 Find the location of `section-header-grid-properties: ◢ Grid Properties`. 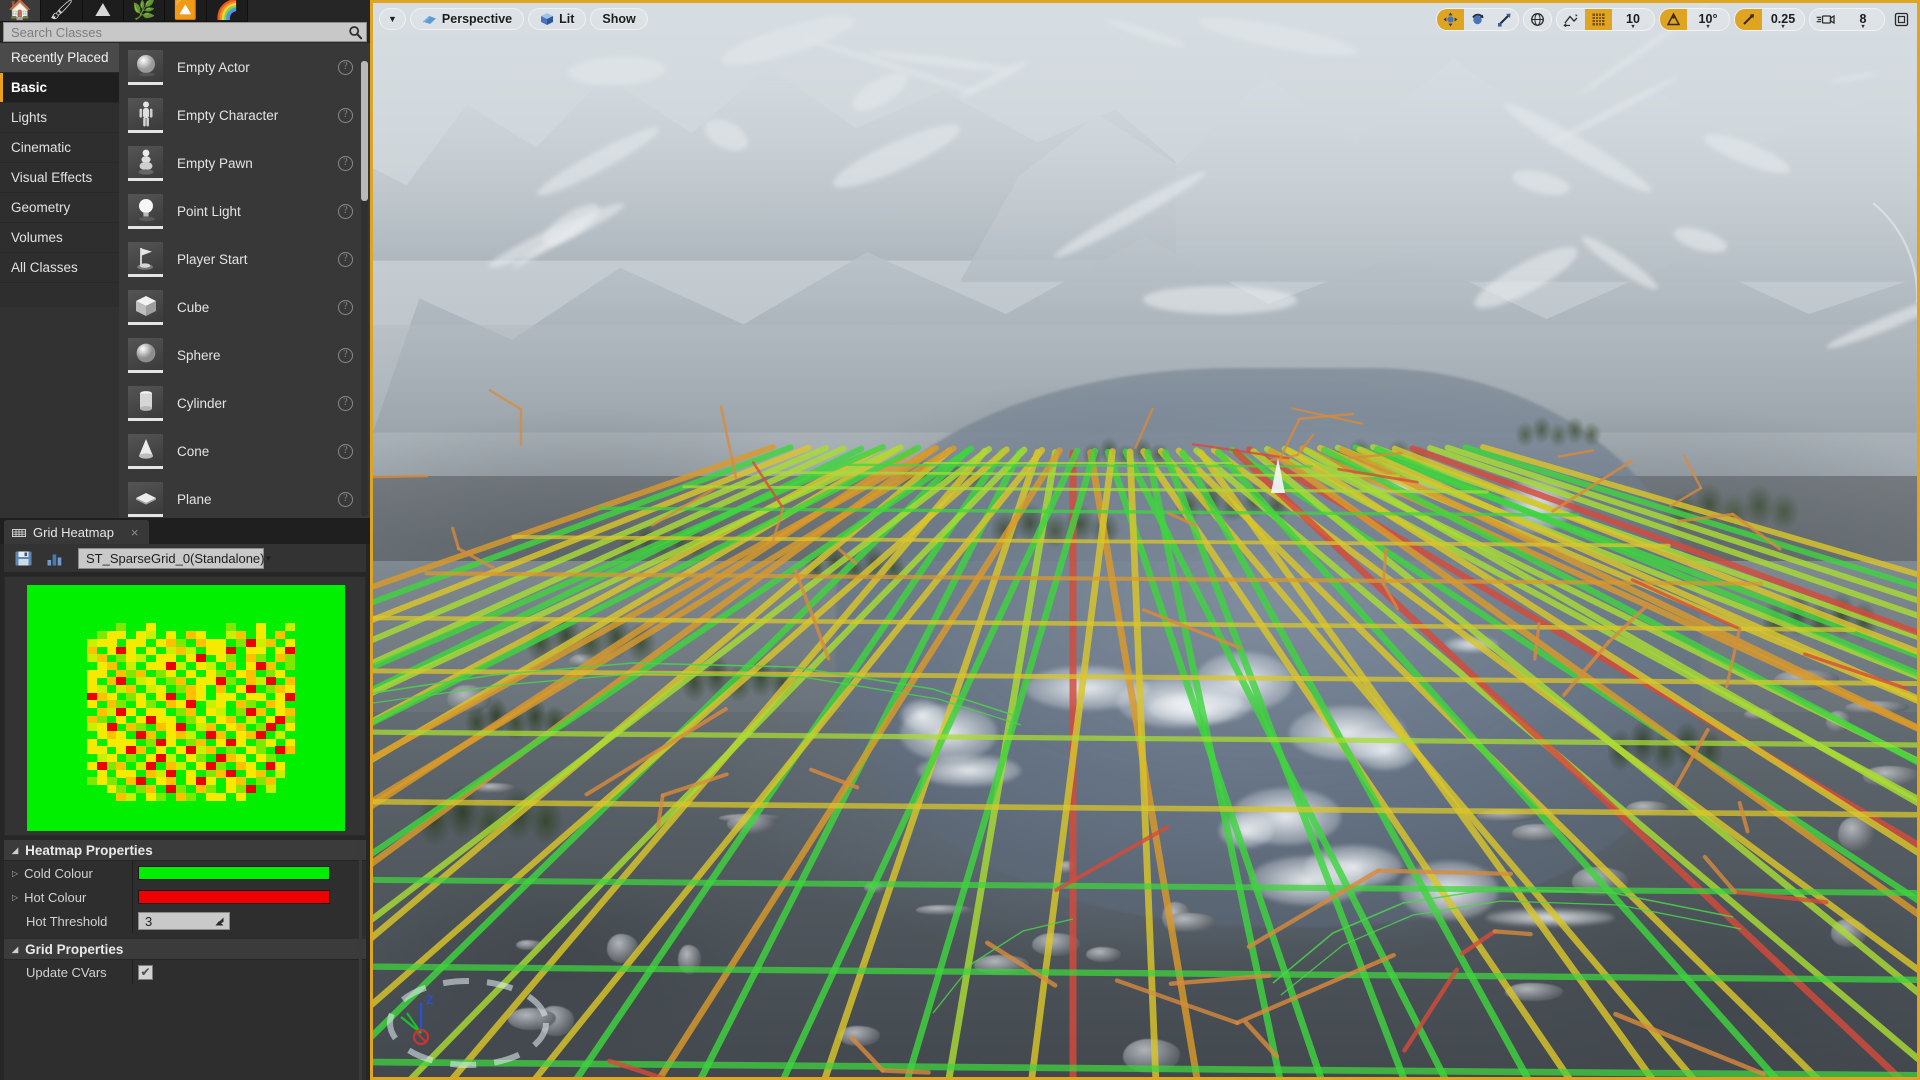

section-header-grid-properties: ◢ Grid Properties is located at coordinates (185, 949).